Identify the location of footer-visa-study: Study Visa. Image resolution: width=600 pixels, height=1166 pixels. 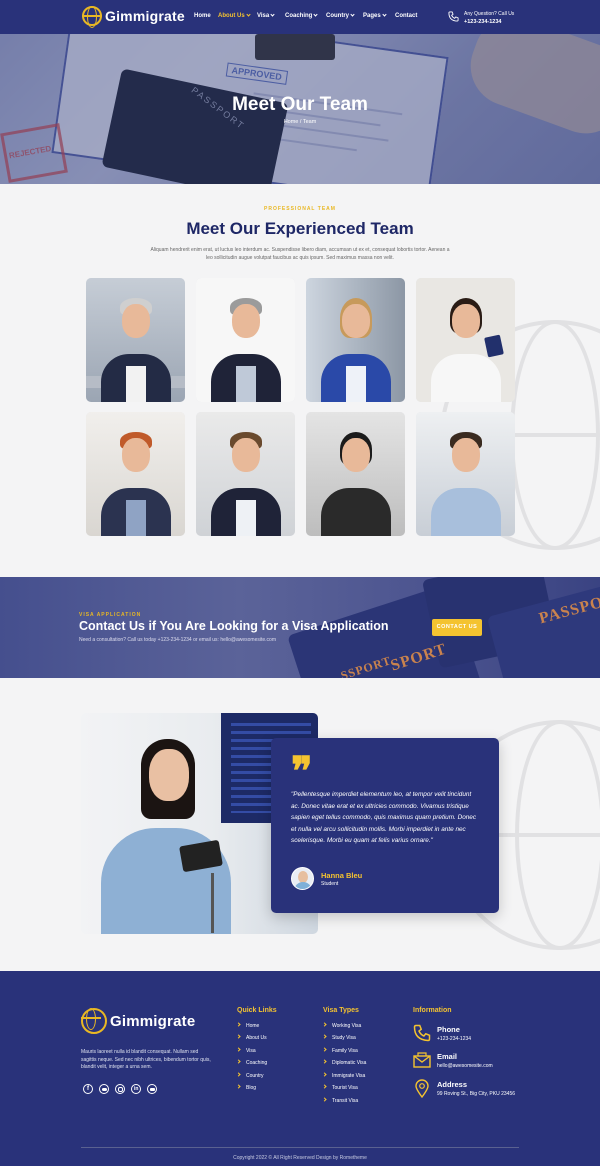
(339, 1037).